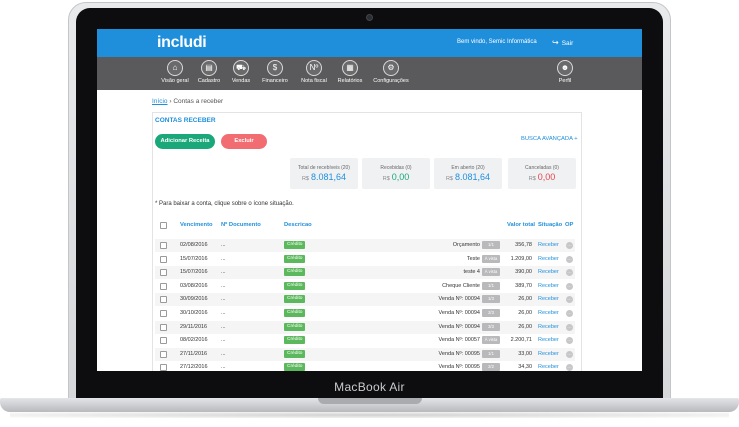  Describe the element at coordinates (241, 225) in the screenshot. I see `column-header-documento: Nº Documento` at that location.